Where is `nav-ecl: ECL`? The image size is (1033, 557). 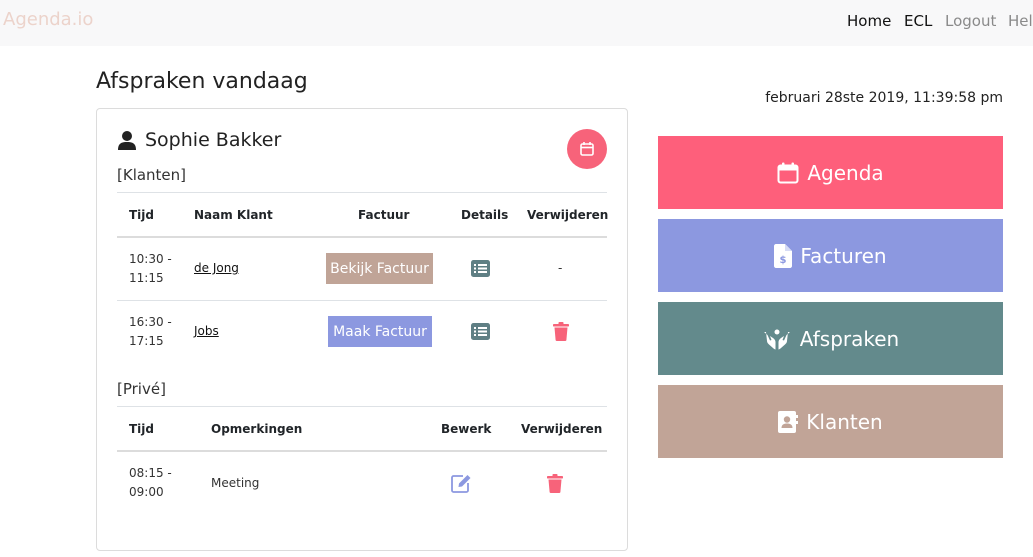 nav-ecl: ECL is located at coordinates (918, 21).